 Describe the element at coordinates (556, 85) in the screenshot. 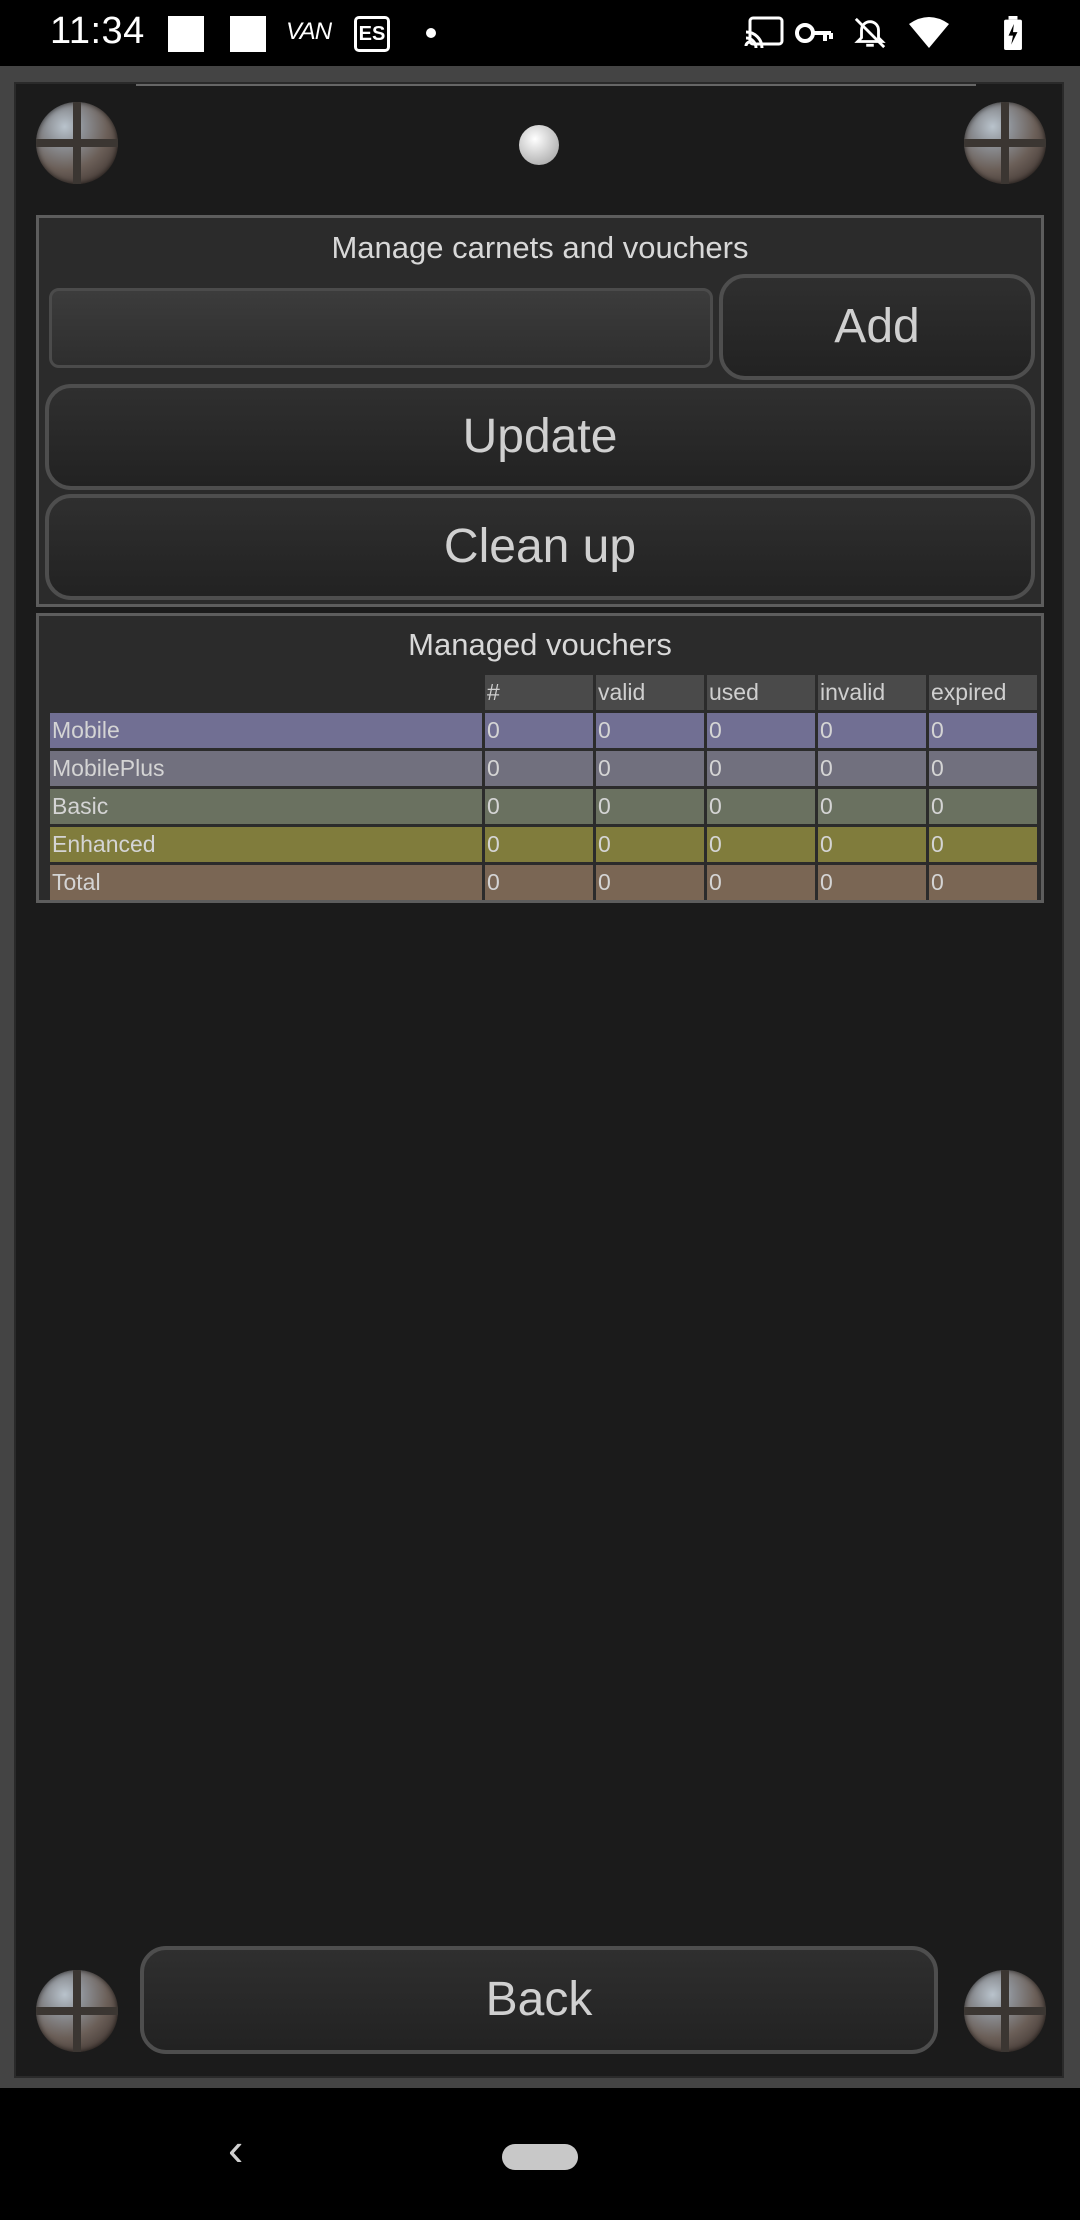

I see `top-divider` at that location.